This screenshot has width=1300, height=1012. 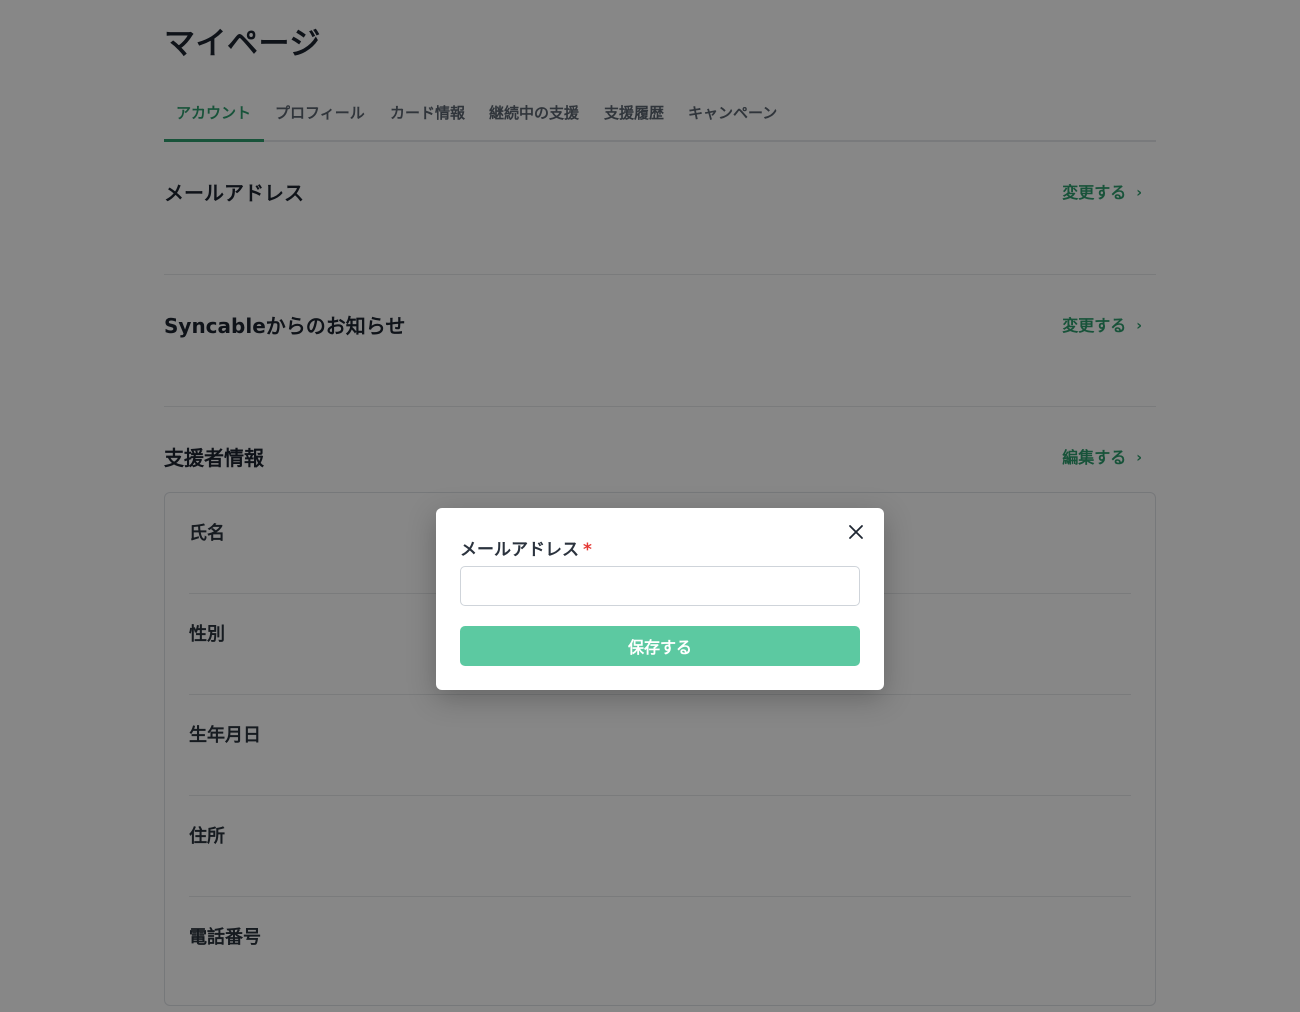 I want to click on email-field-label: メールアドレス *, so click(x=526, y=547).